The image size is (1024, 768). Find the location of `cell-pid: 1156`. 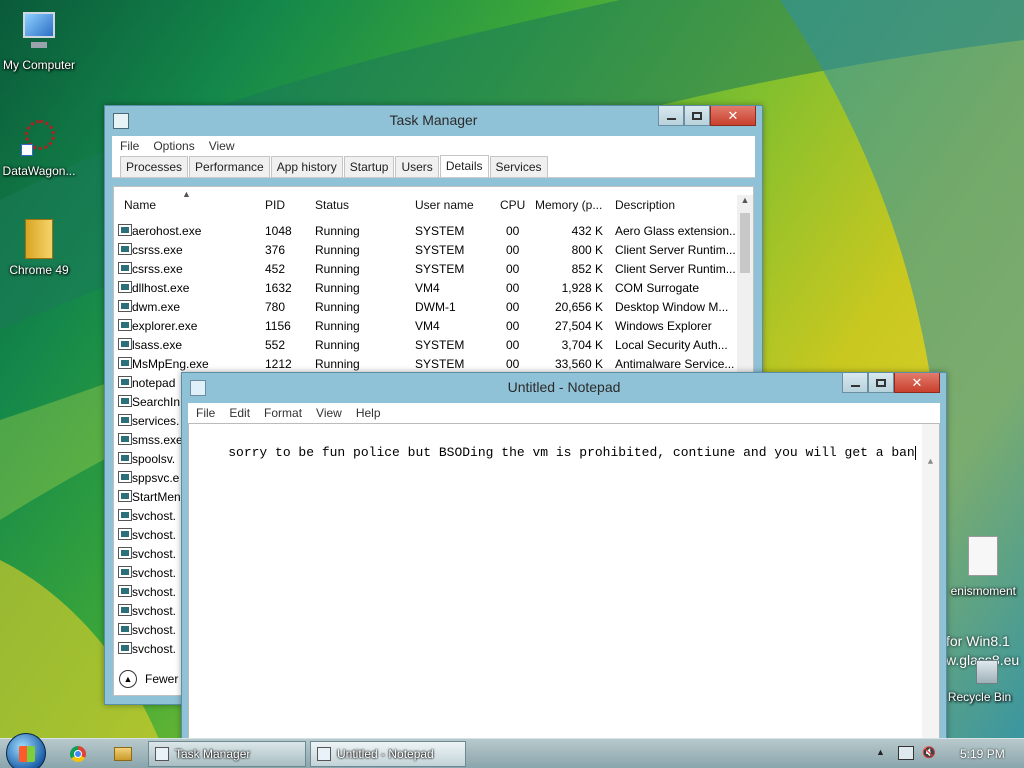

cell-pid: 1156 is located at coordinates (278, 326).